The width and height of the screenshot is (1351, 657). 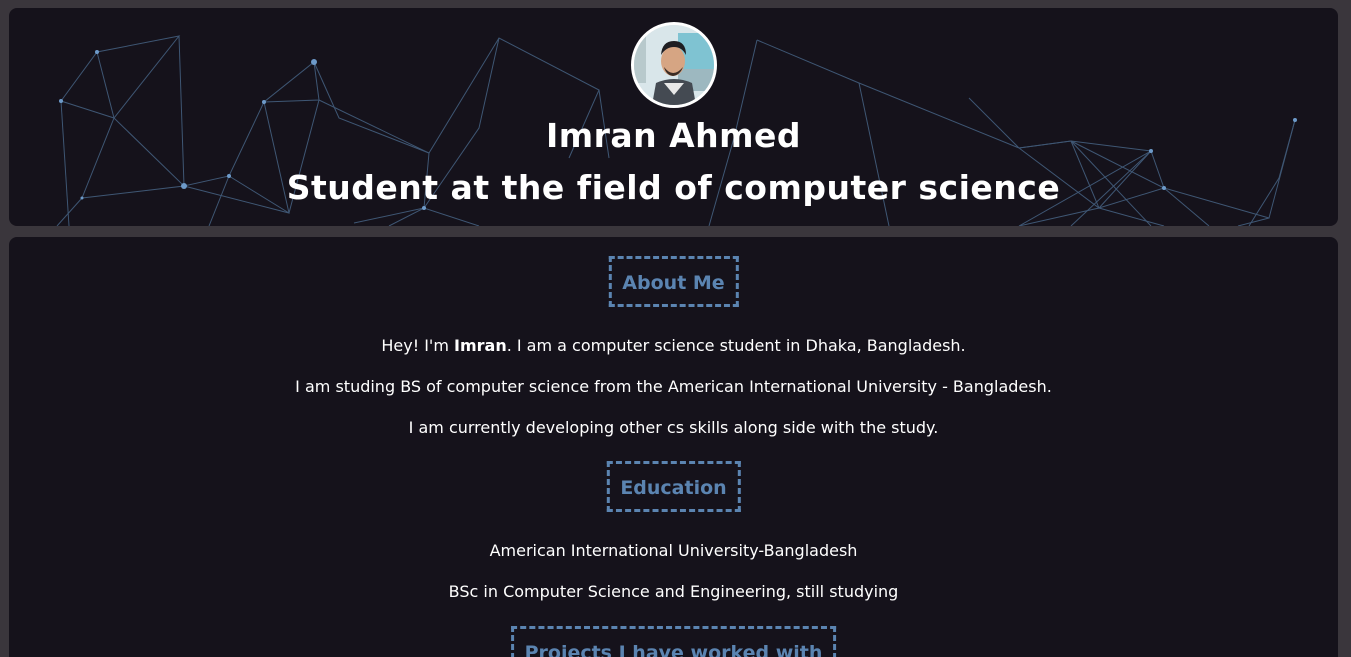 I want to click on about-line-1-prefix: Hey! I'm, so click(x=417, y=345).